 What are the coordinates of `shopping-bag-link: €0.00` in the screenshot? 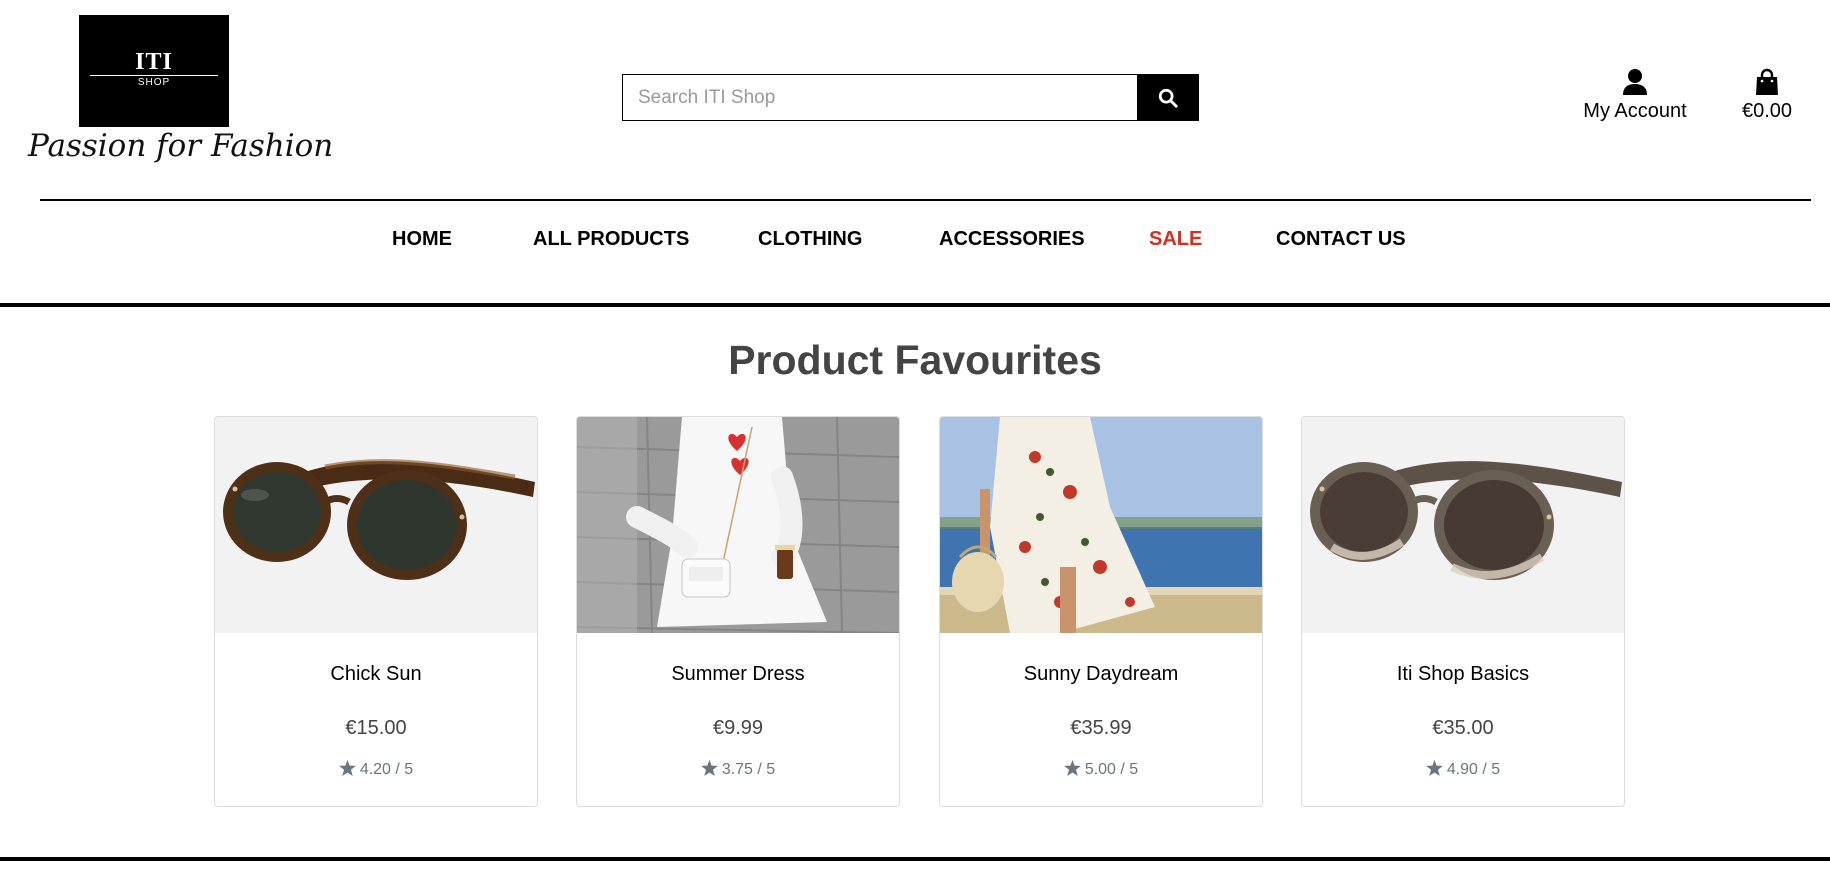 It's located at (1767, 95).